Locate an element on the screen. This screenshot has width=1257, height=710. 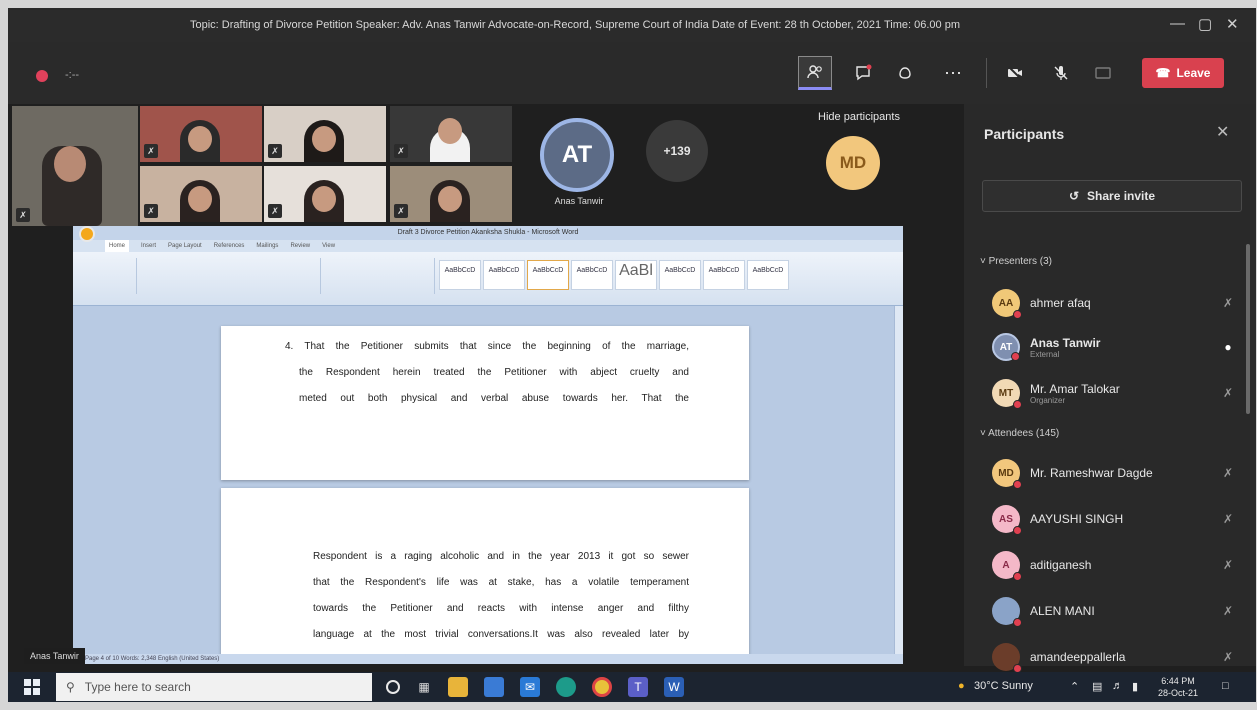
reactions-button is located at coordinates (905, 73).